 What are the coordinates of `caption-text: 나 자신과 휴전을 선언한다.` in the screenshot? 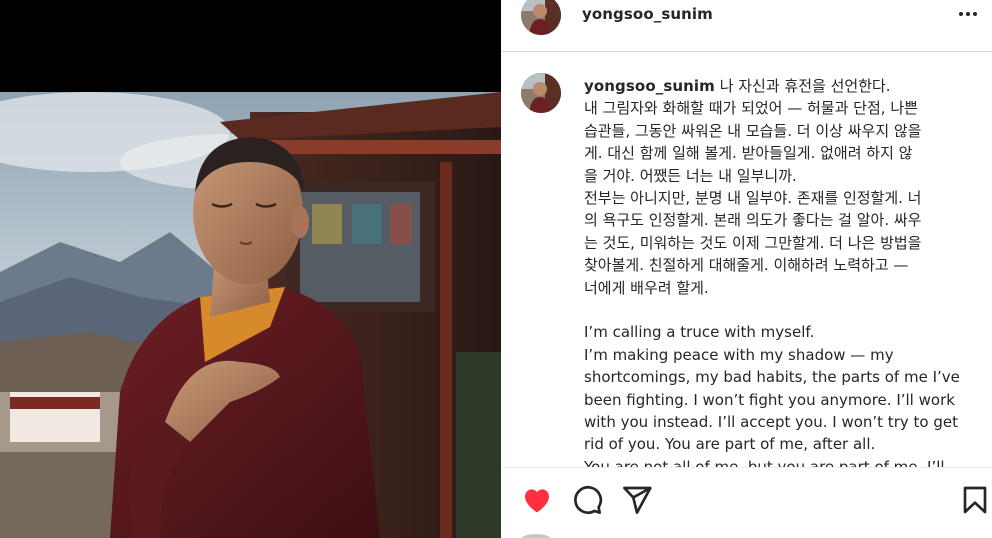 It's located at (805, 86).